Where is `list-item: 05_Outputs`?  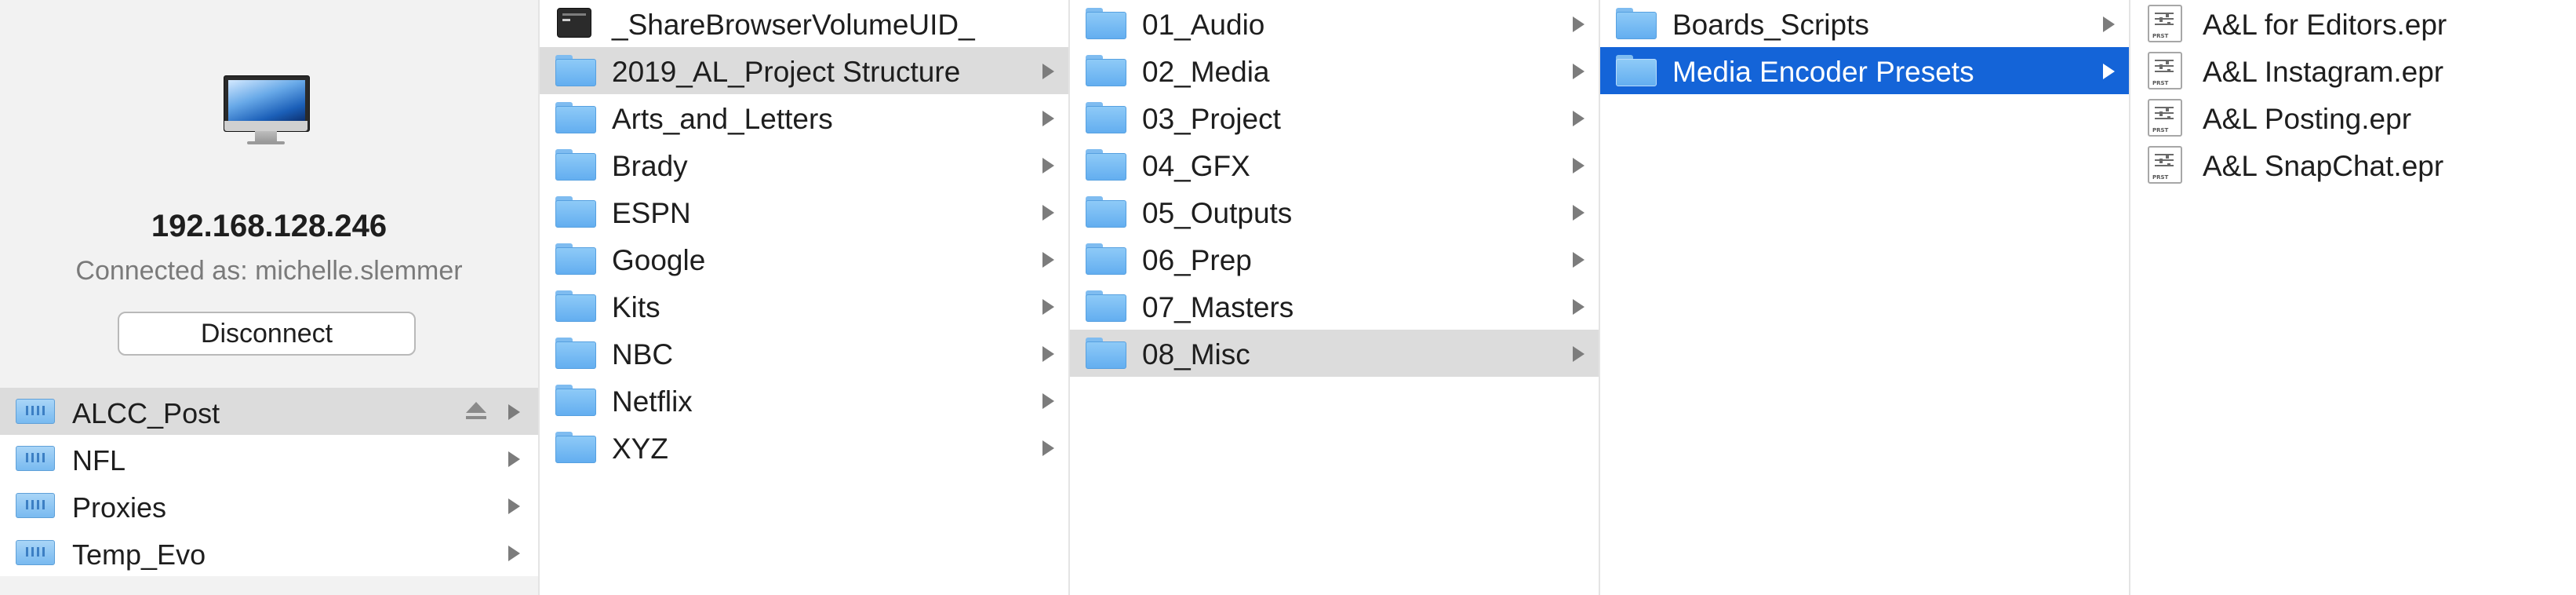 list-item: 05_Outputs is located at coordinates (1334, 211).